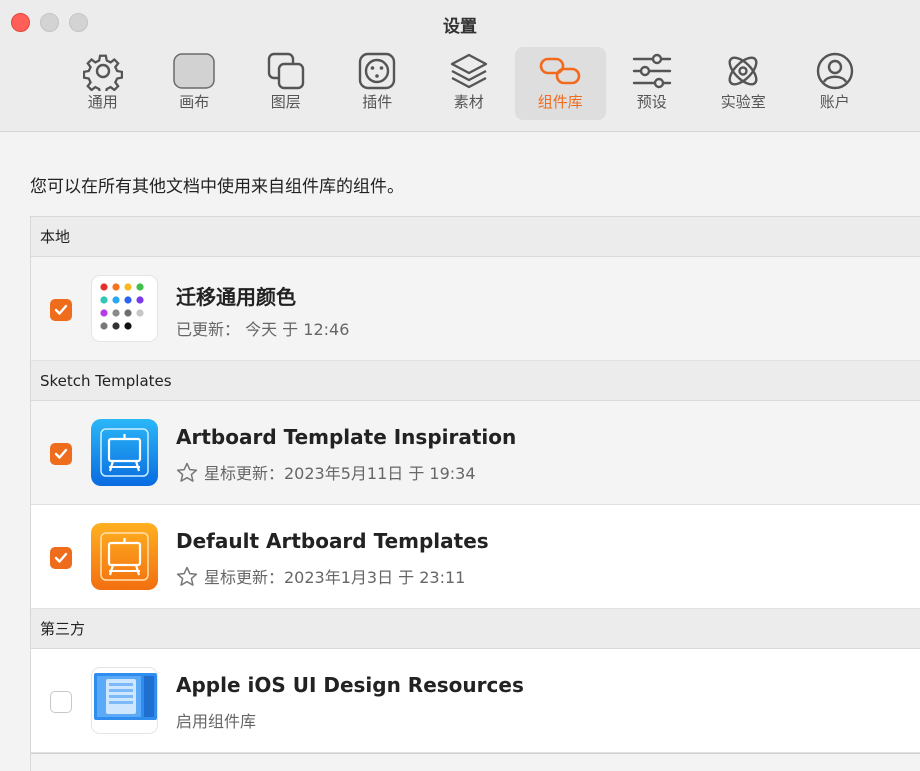 Image resolution: width=920 pixels, height=771 pixels. I want to click on library-subtitle-text: 已更新： 今天 于 12:46, so click(263, 329).